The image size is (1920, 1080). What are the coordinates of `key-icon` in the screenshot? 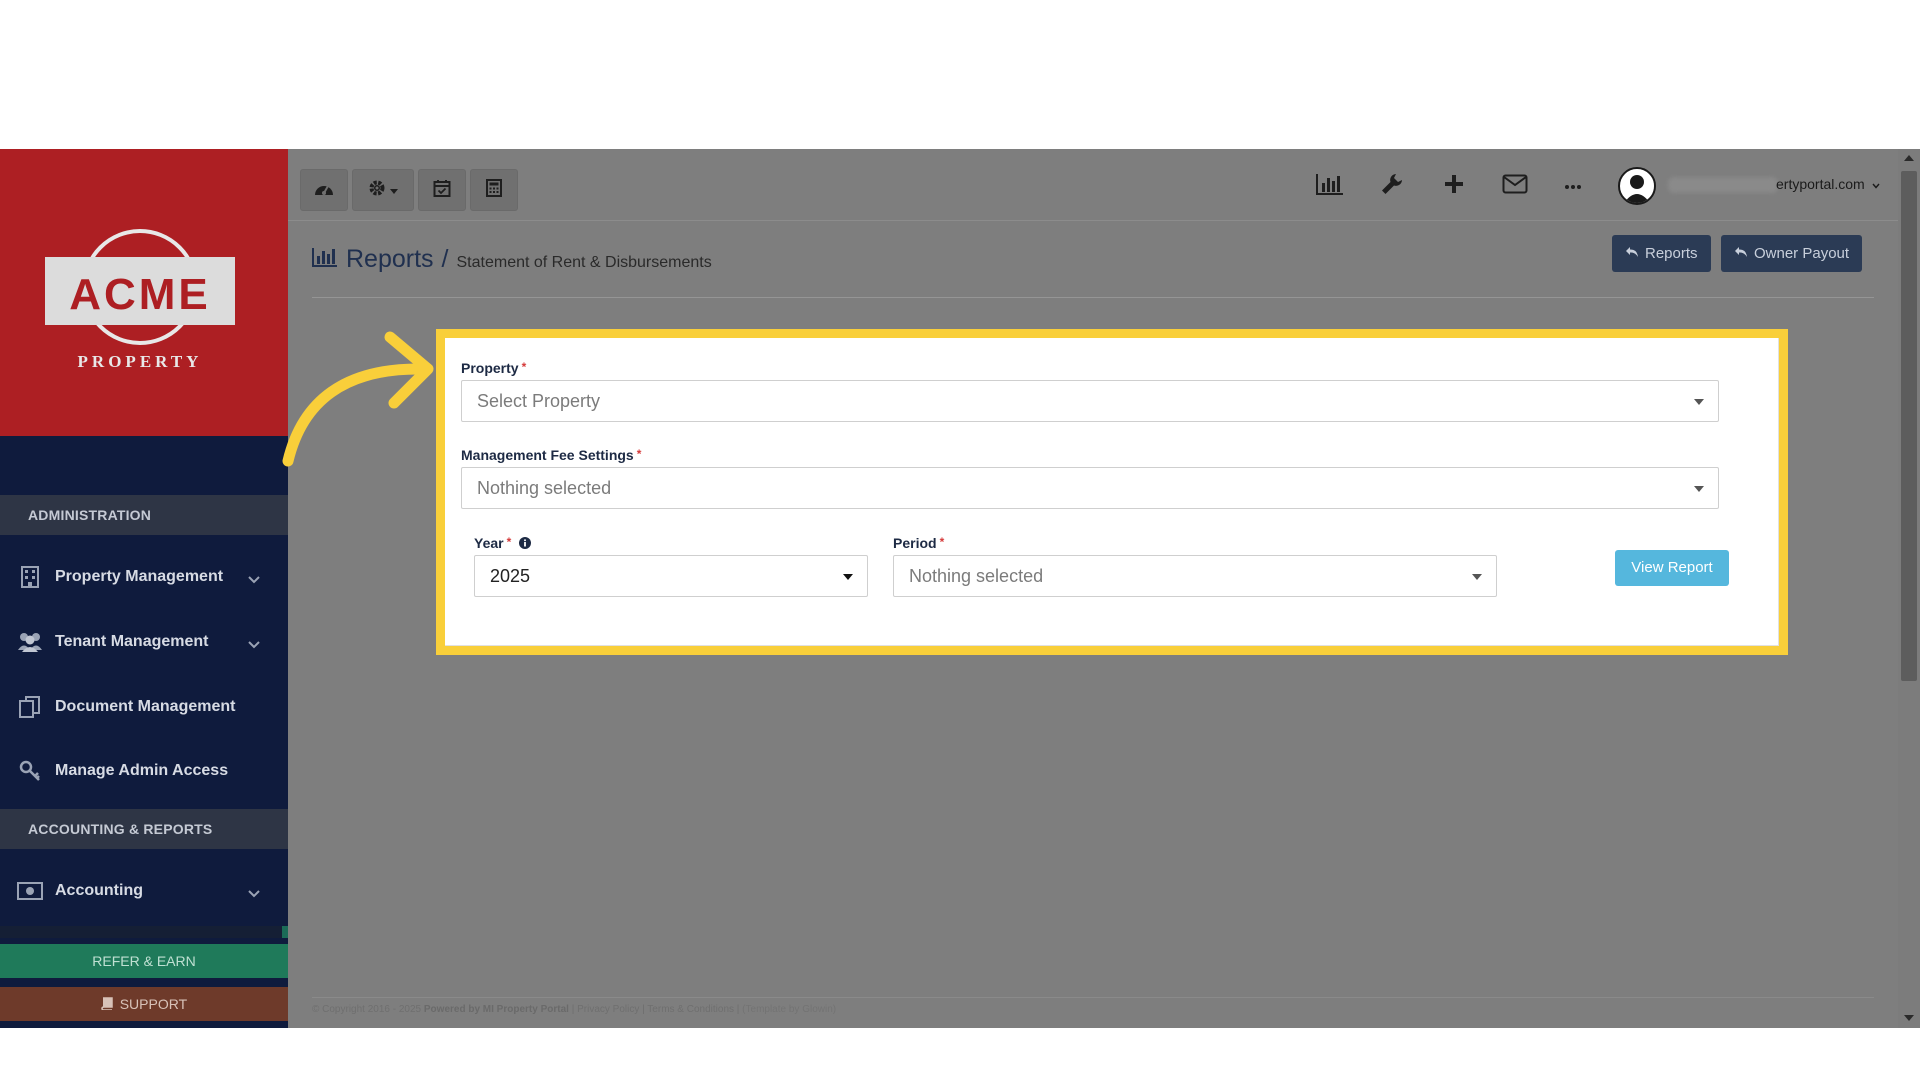 It's located at (30, 771).